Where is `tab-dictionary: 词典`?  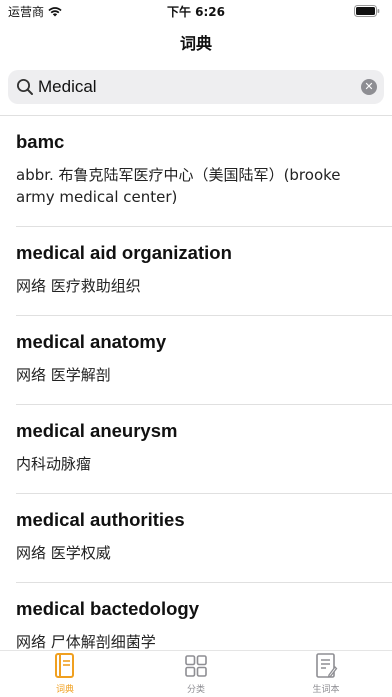
tab-dictionary: 词典 is located at coordinates (65, 674).